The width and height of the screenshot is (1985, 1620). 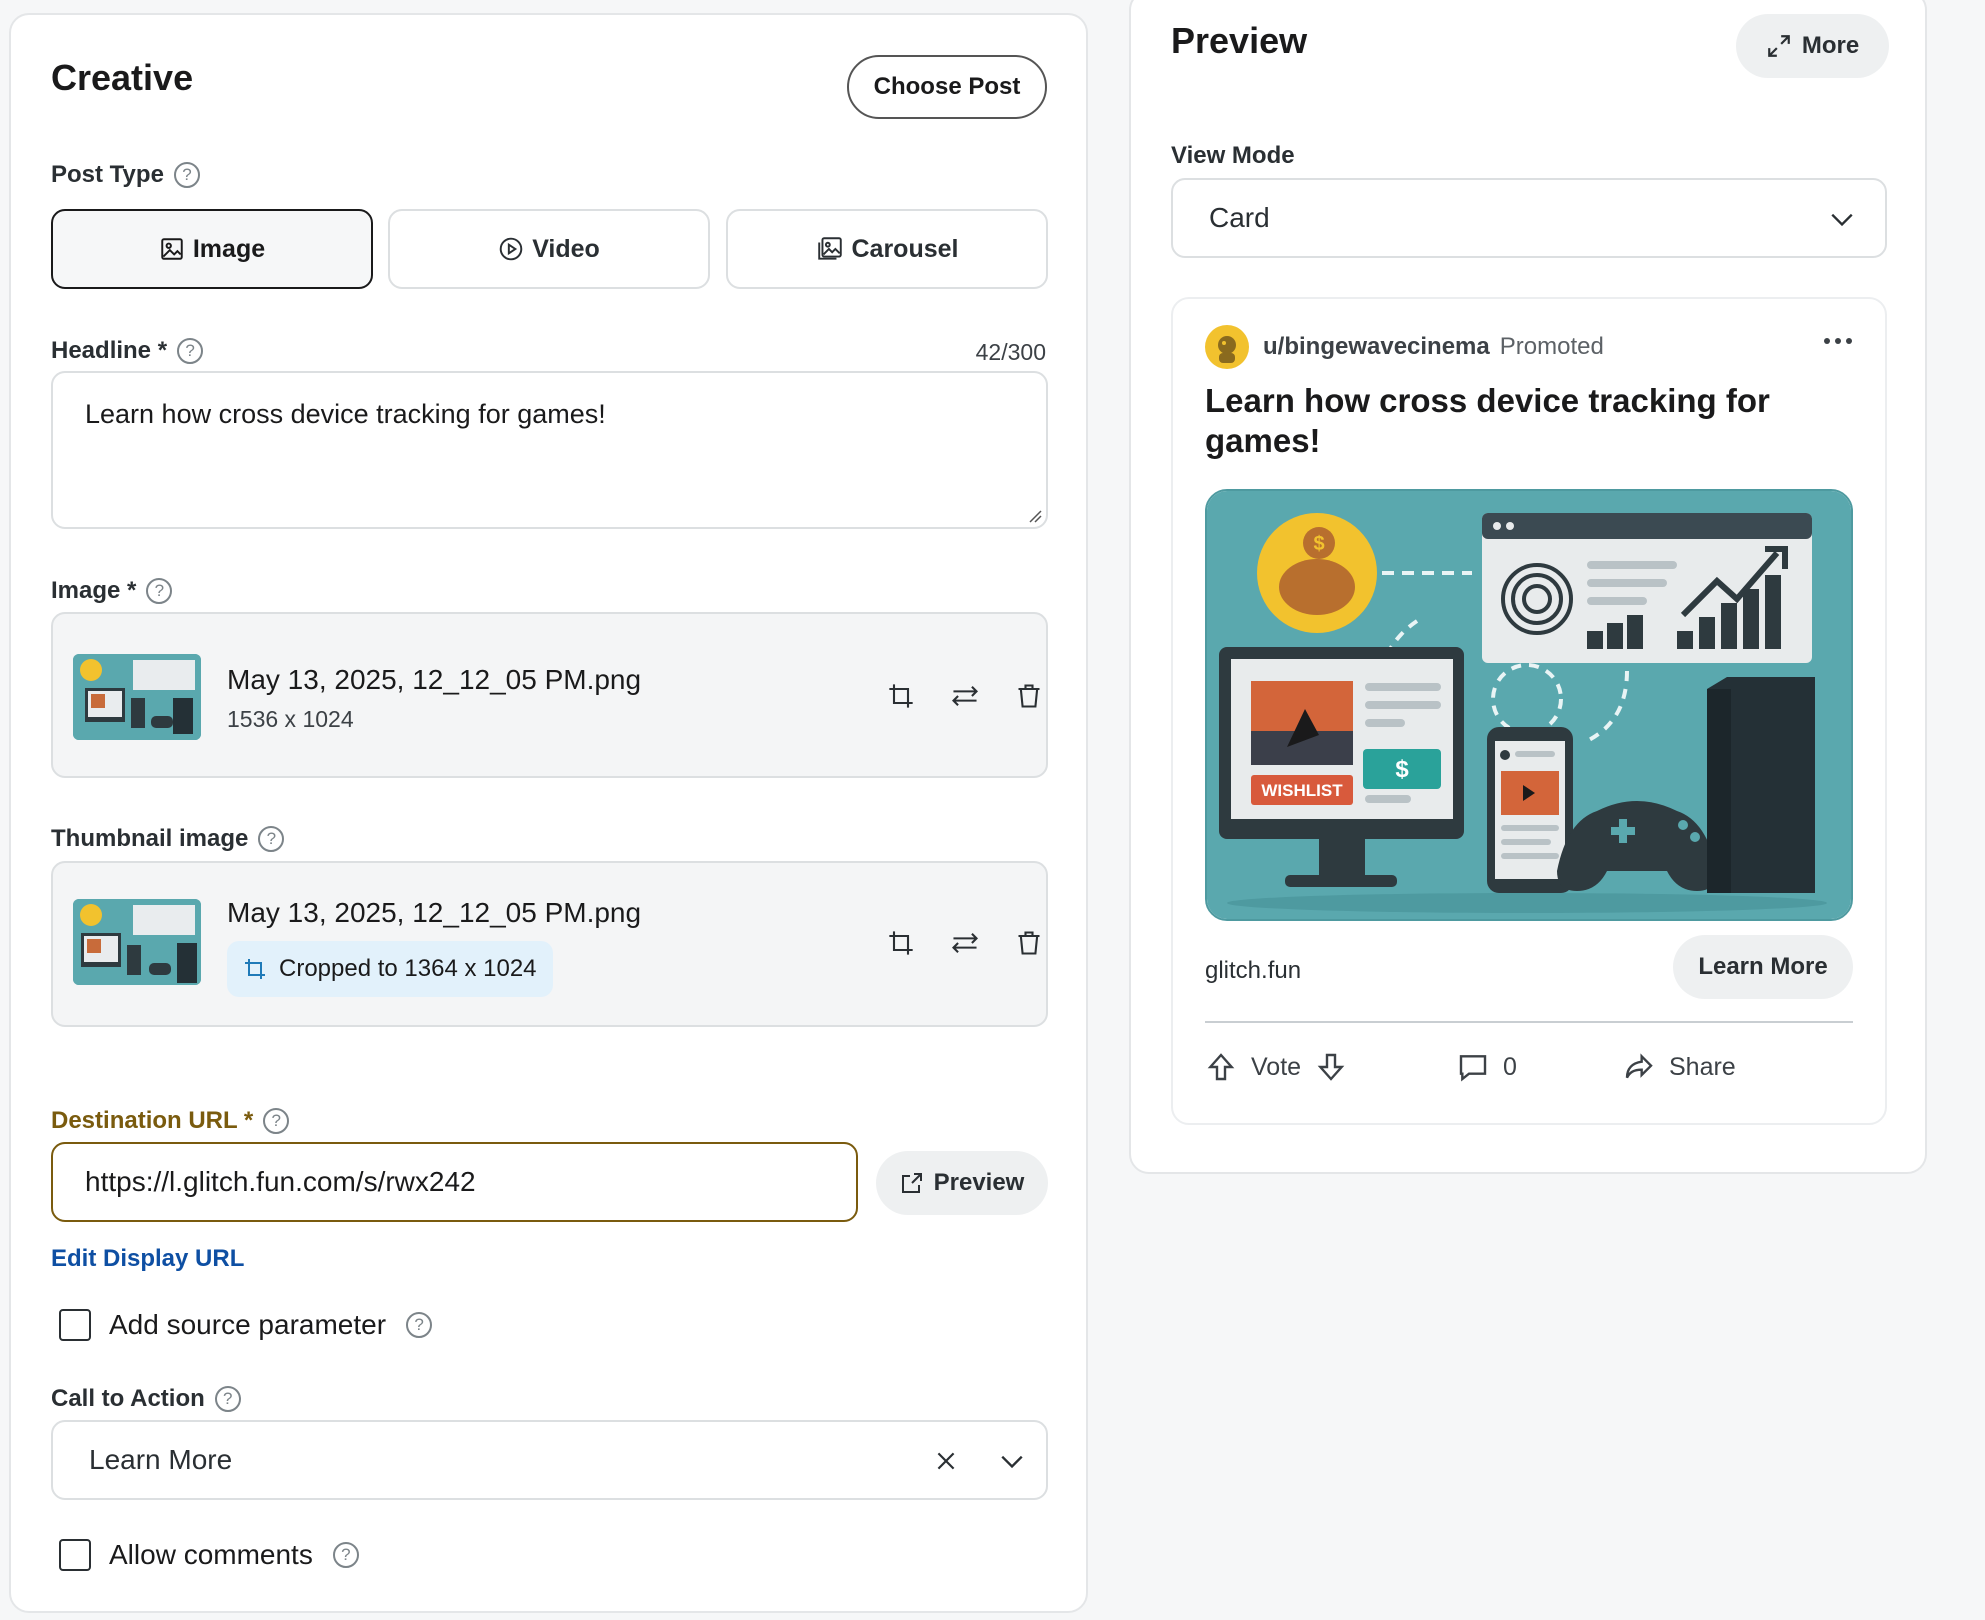 What do you see at coordinates (1376, 347) in the screenshot?
I see `post-username: u/bingewavecinema` at bounding box center [1376, 347].